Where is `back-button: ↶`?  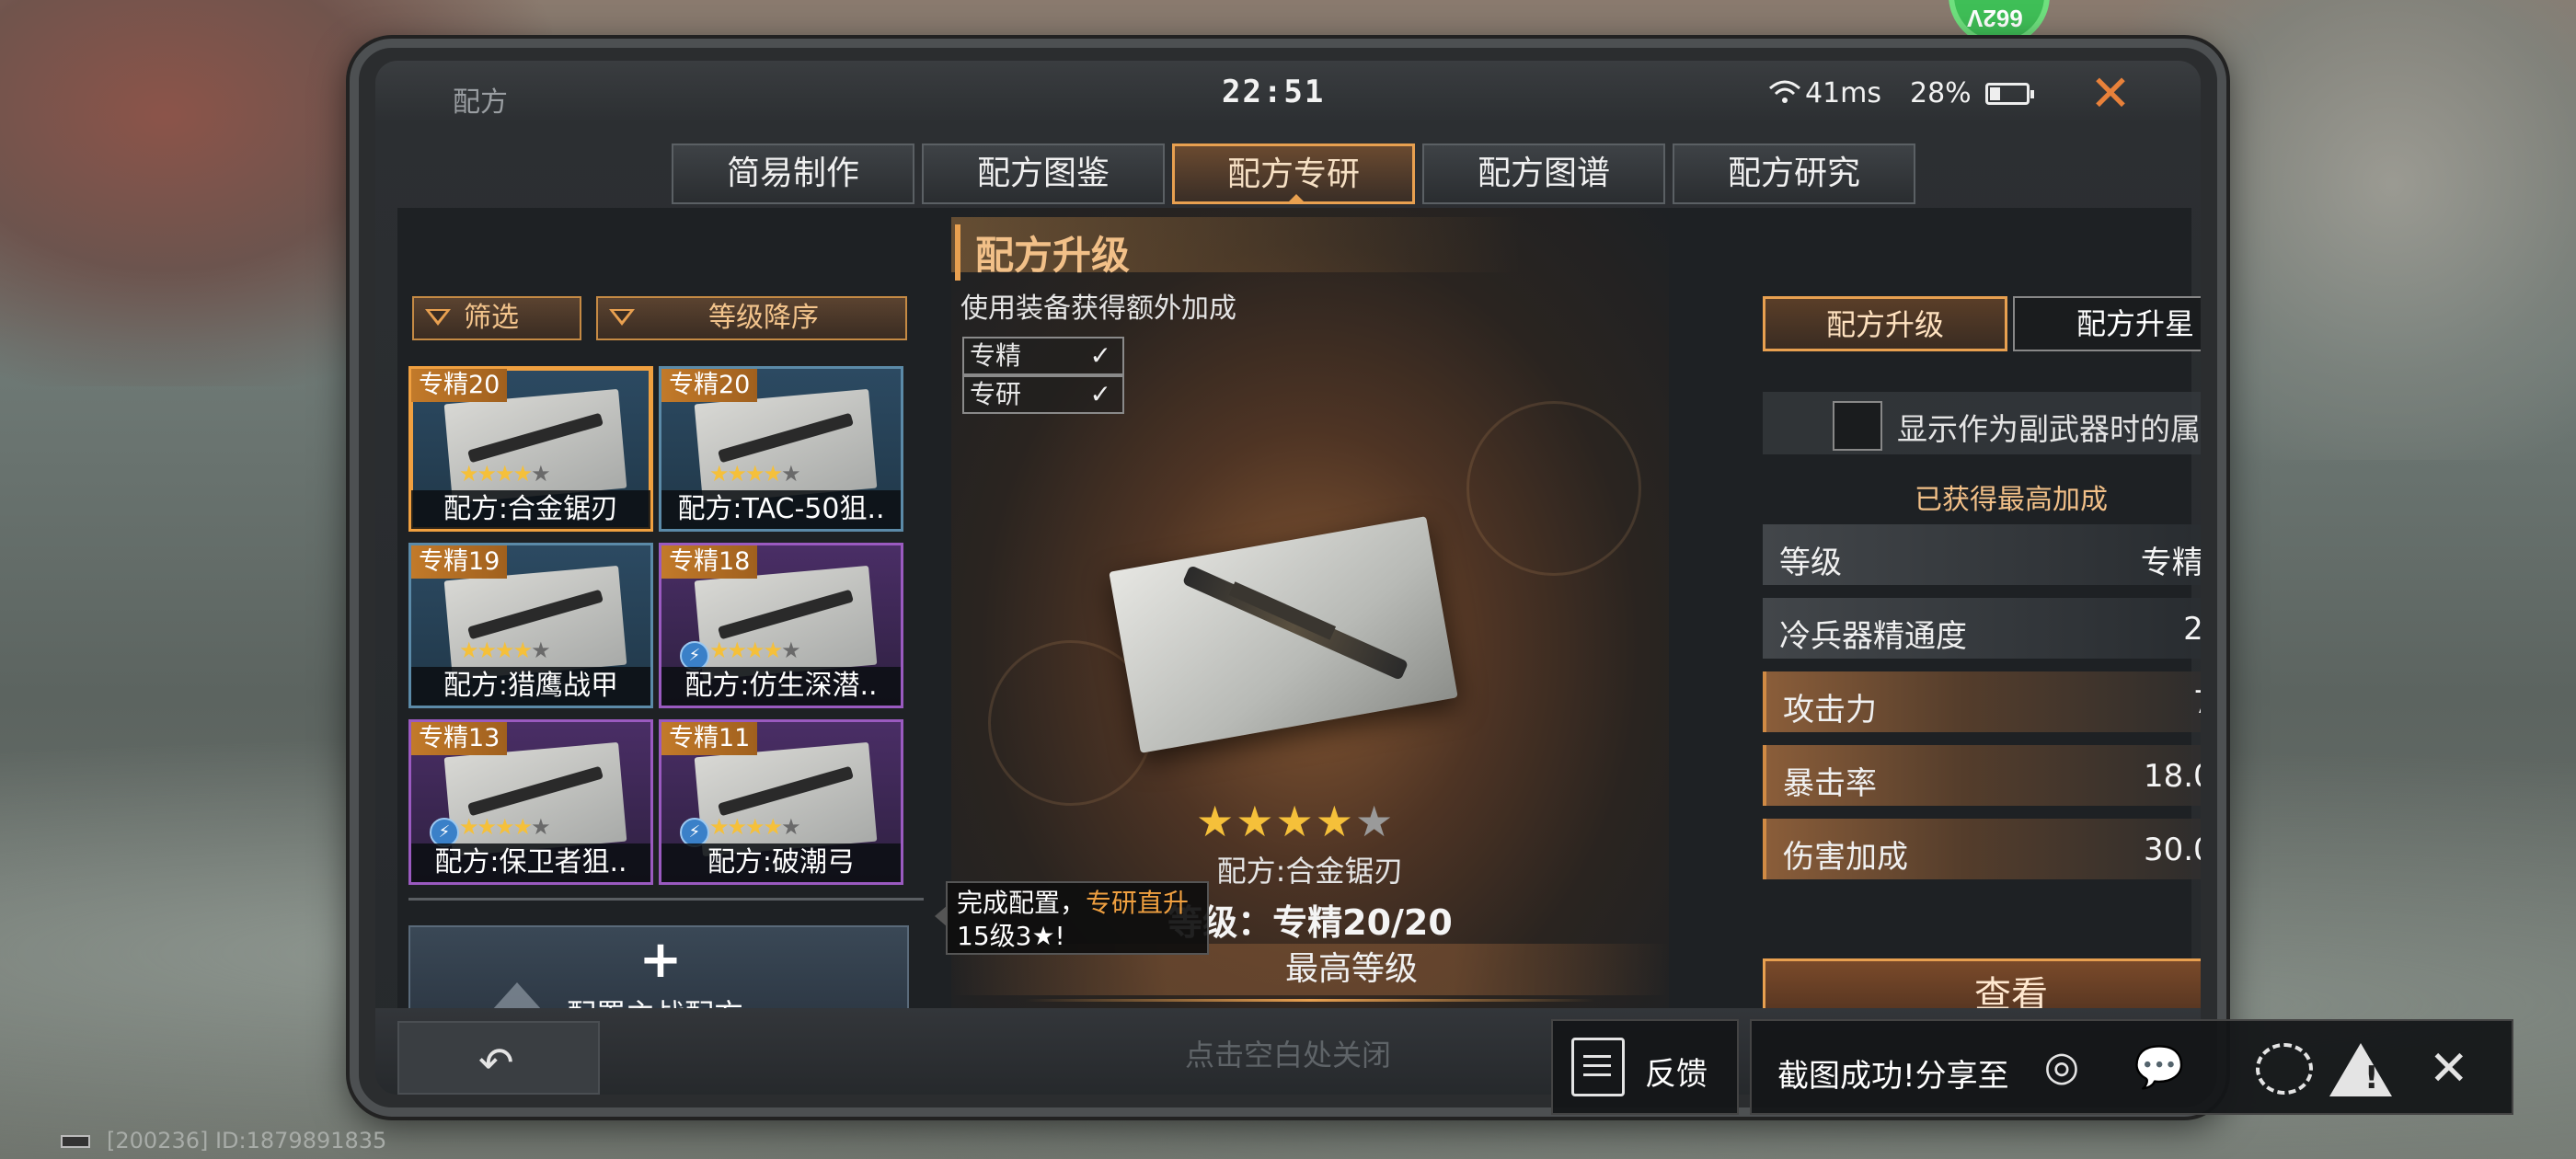
back-button: ↶ is located at coordinates (498, 1058).